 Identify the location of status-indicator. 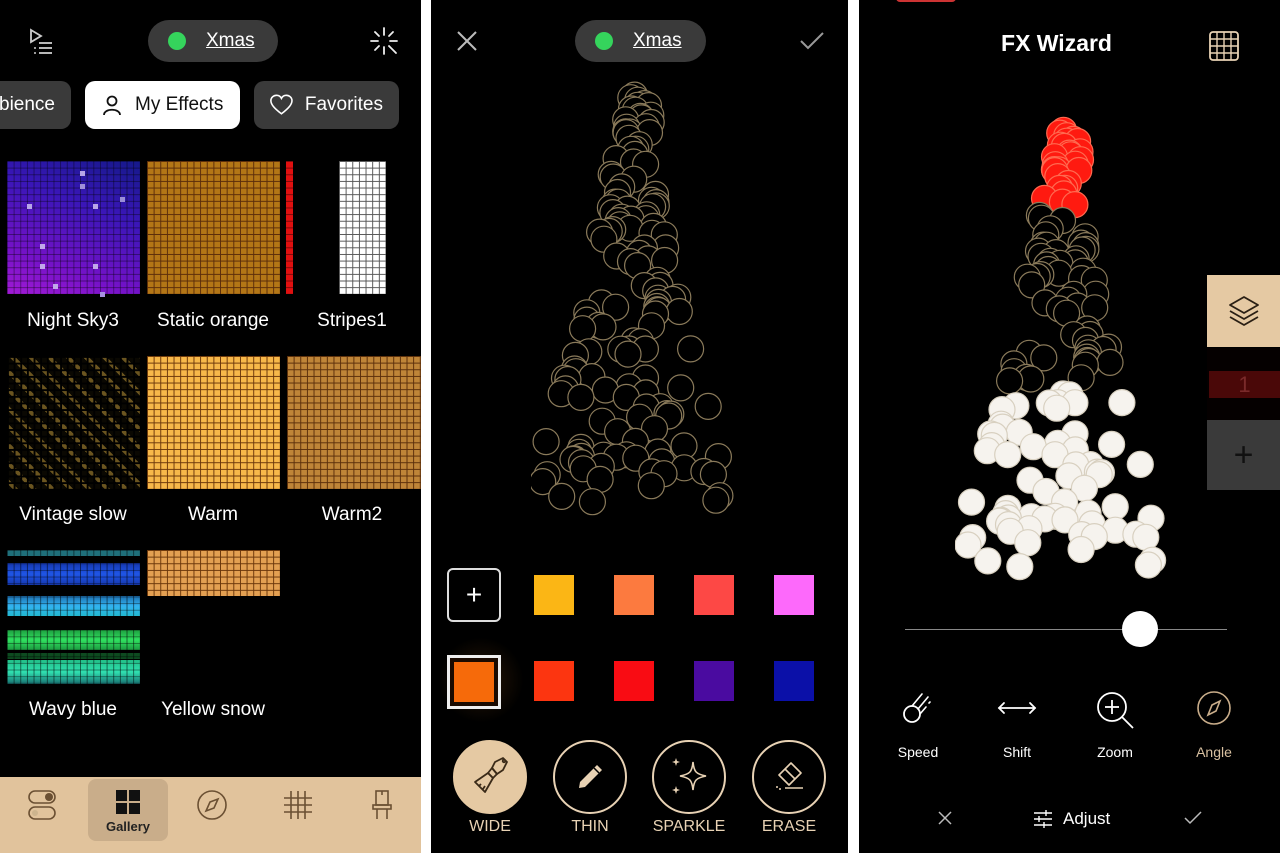
(926, 1).